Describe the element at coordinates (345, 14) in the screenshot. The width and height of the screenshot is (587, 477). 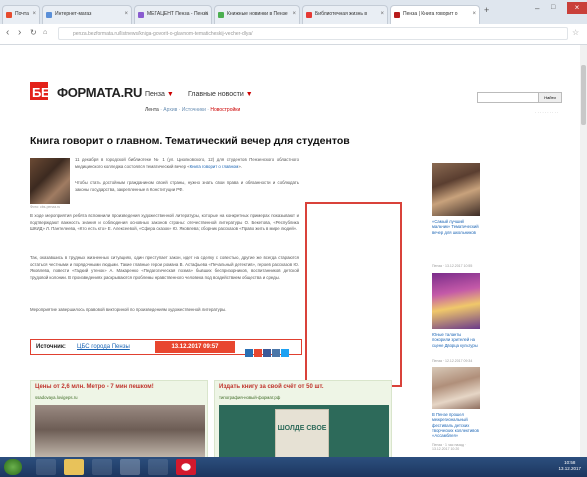
I see `browser-tab: Библиотечная жизнь в ×` at that location.